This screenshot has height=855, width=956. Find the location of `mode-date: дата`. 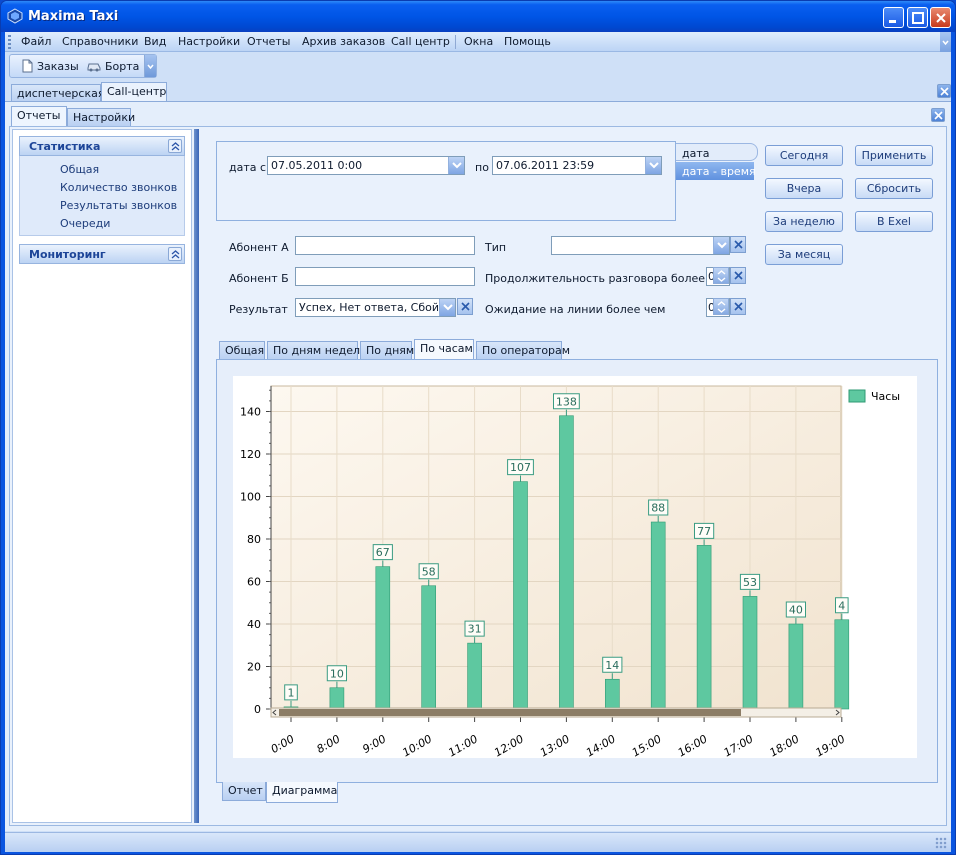

mode-date: дата is located at coordinates (717, 152).